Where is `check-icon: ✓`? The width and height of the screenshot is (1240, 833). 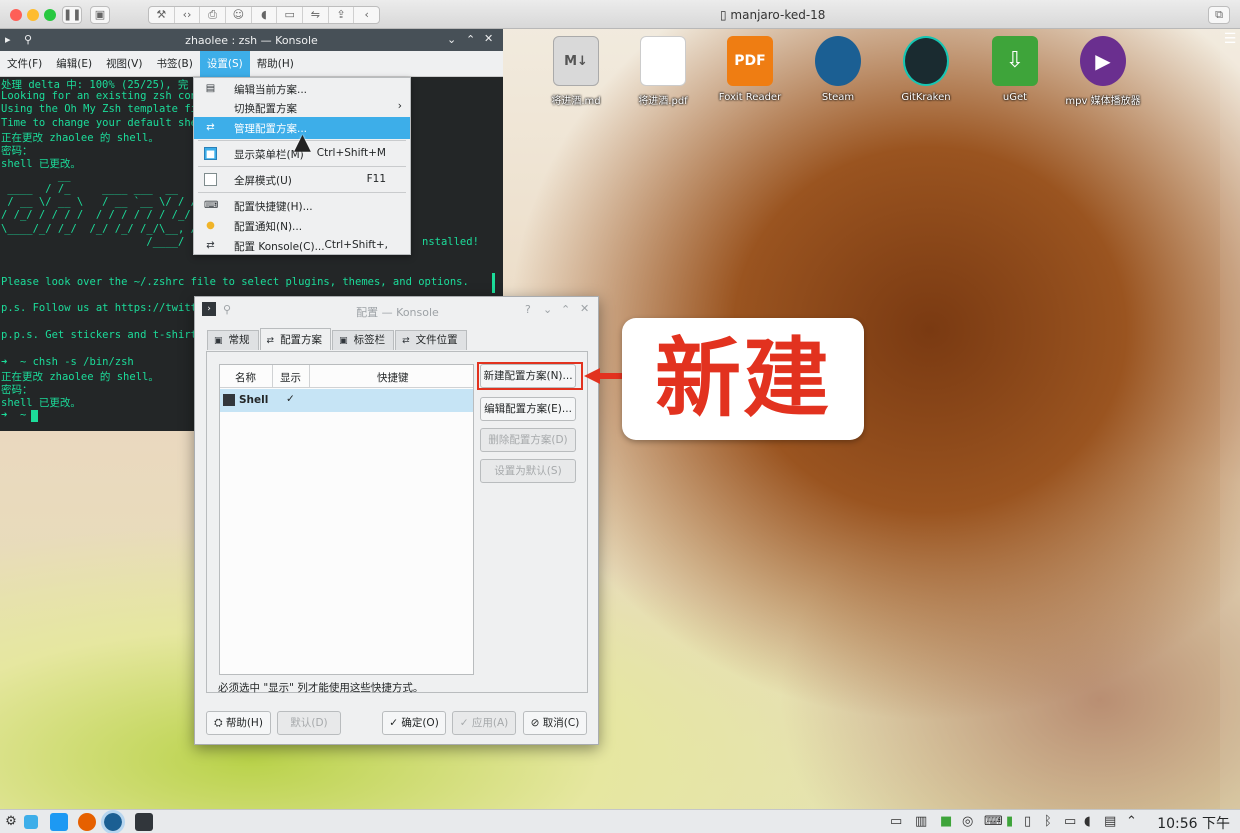 check-icon: ✓ is located at coordinates (465, 723).